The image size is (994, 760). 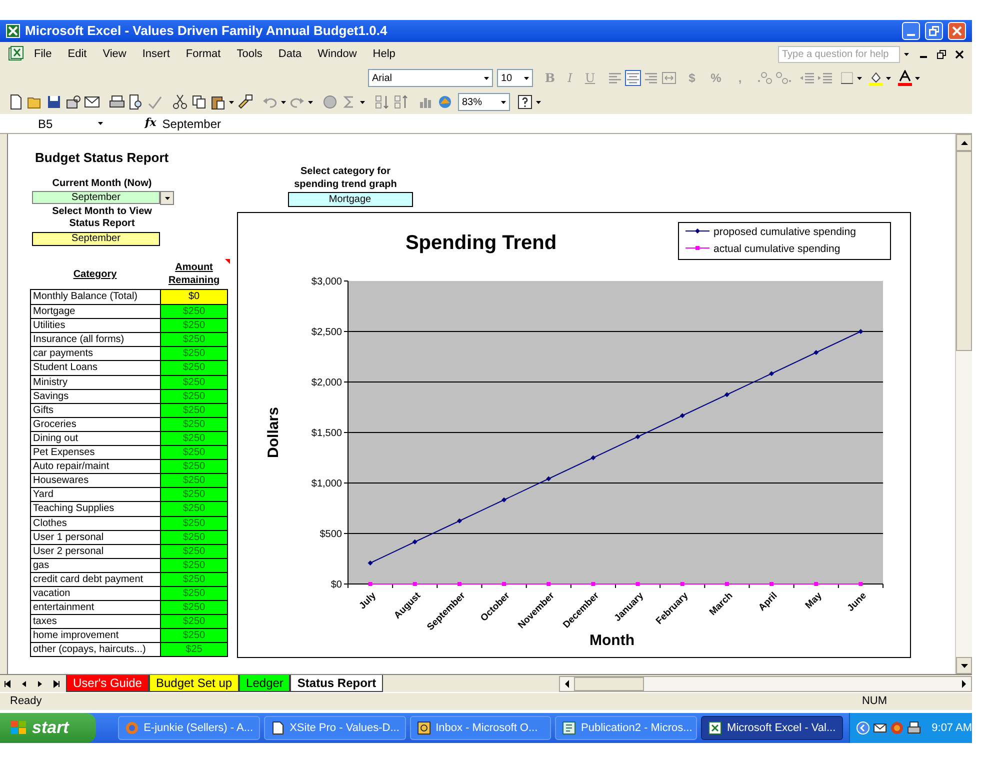 I want to click on print-icon, so click(x=117, y=102).